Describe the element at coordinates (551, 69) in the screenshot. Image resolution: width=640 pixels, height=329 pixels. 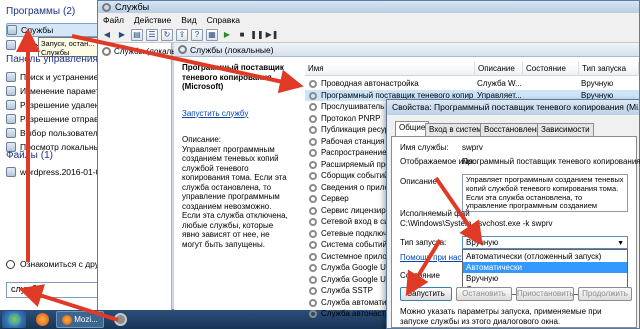
I see `column-state: Состояние` at that location.